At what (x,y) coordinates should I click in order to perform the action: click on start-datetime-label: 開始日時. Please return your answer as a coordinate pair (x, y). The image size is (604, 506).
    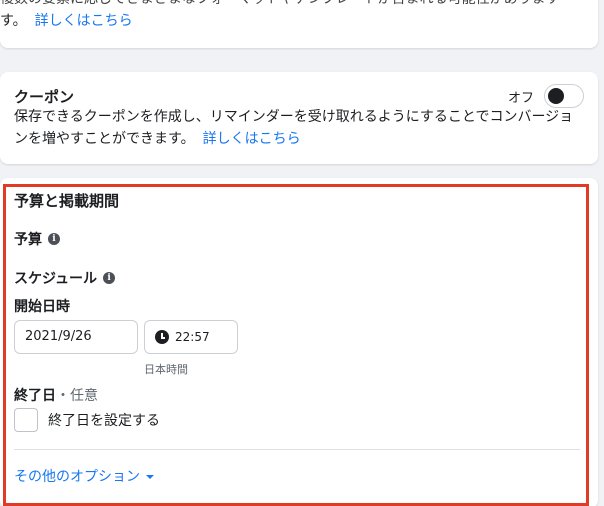
    Looking at the image, I should click on (42, 307).